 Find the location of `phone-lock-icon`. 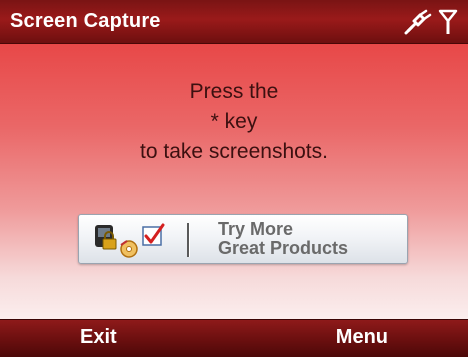

phone-lock-icon is located at coordinates (106, 237).